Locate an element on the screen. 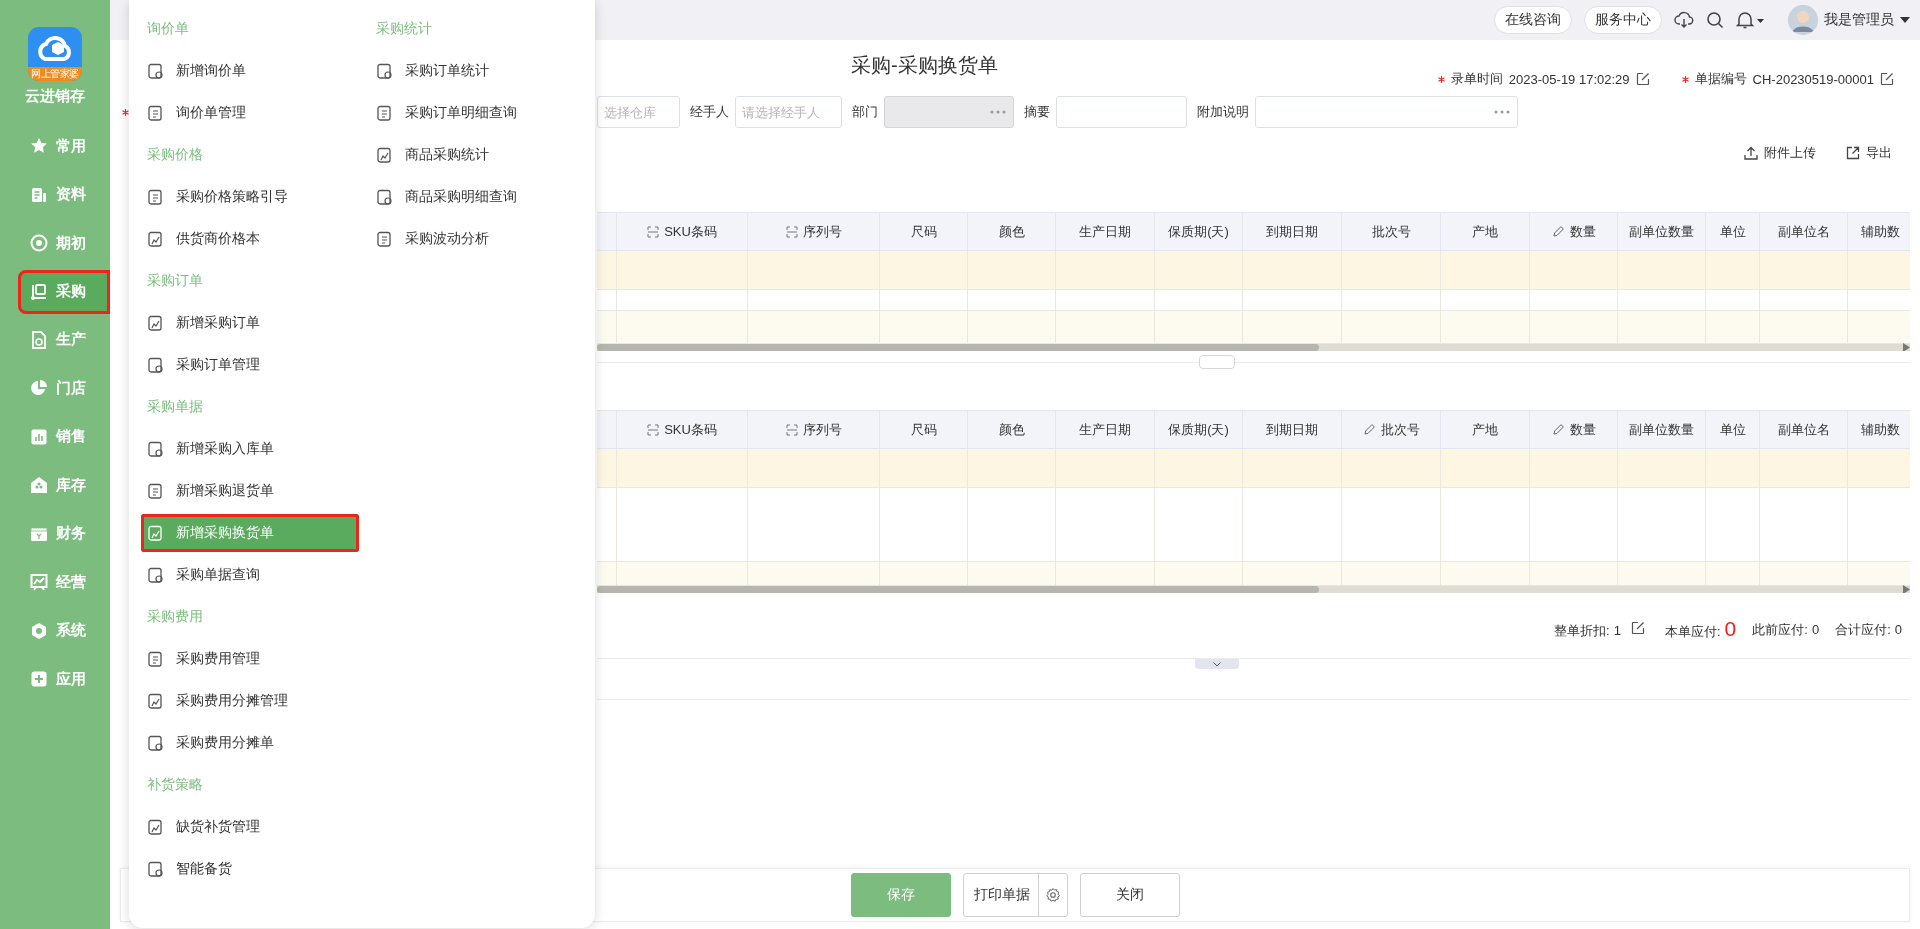 The height and width of the screenshot is (929, 1920). toolbar-button: 导出 is located at coordinates (1869, 153).